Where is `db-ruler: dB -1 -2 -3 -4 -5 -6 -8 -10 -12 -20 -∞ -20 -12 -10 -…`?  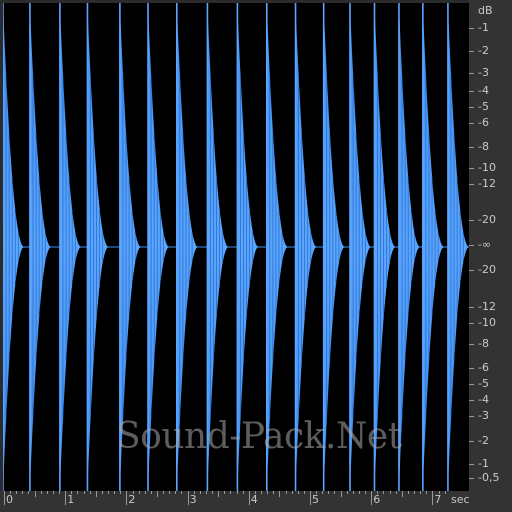
db-ruler: dB -1 -2 -3 -4 -5 -6 -8 -10 -12 -20 -∞ -20 -12 -10 -… is located at coordinates (490, 245).